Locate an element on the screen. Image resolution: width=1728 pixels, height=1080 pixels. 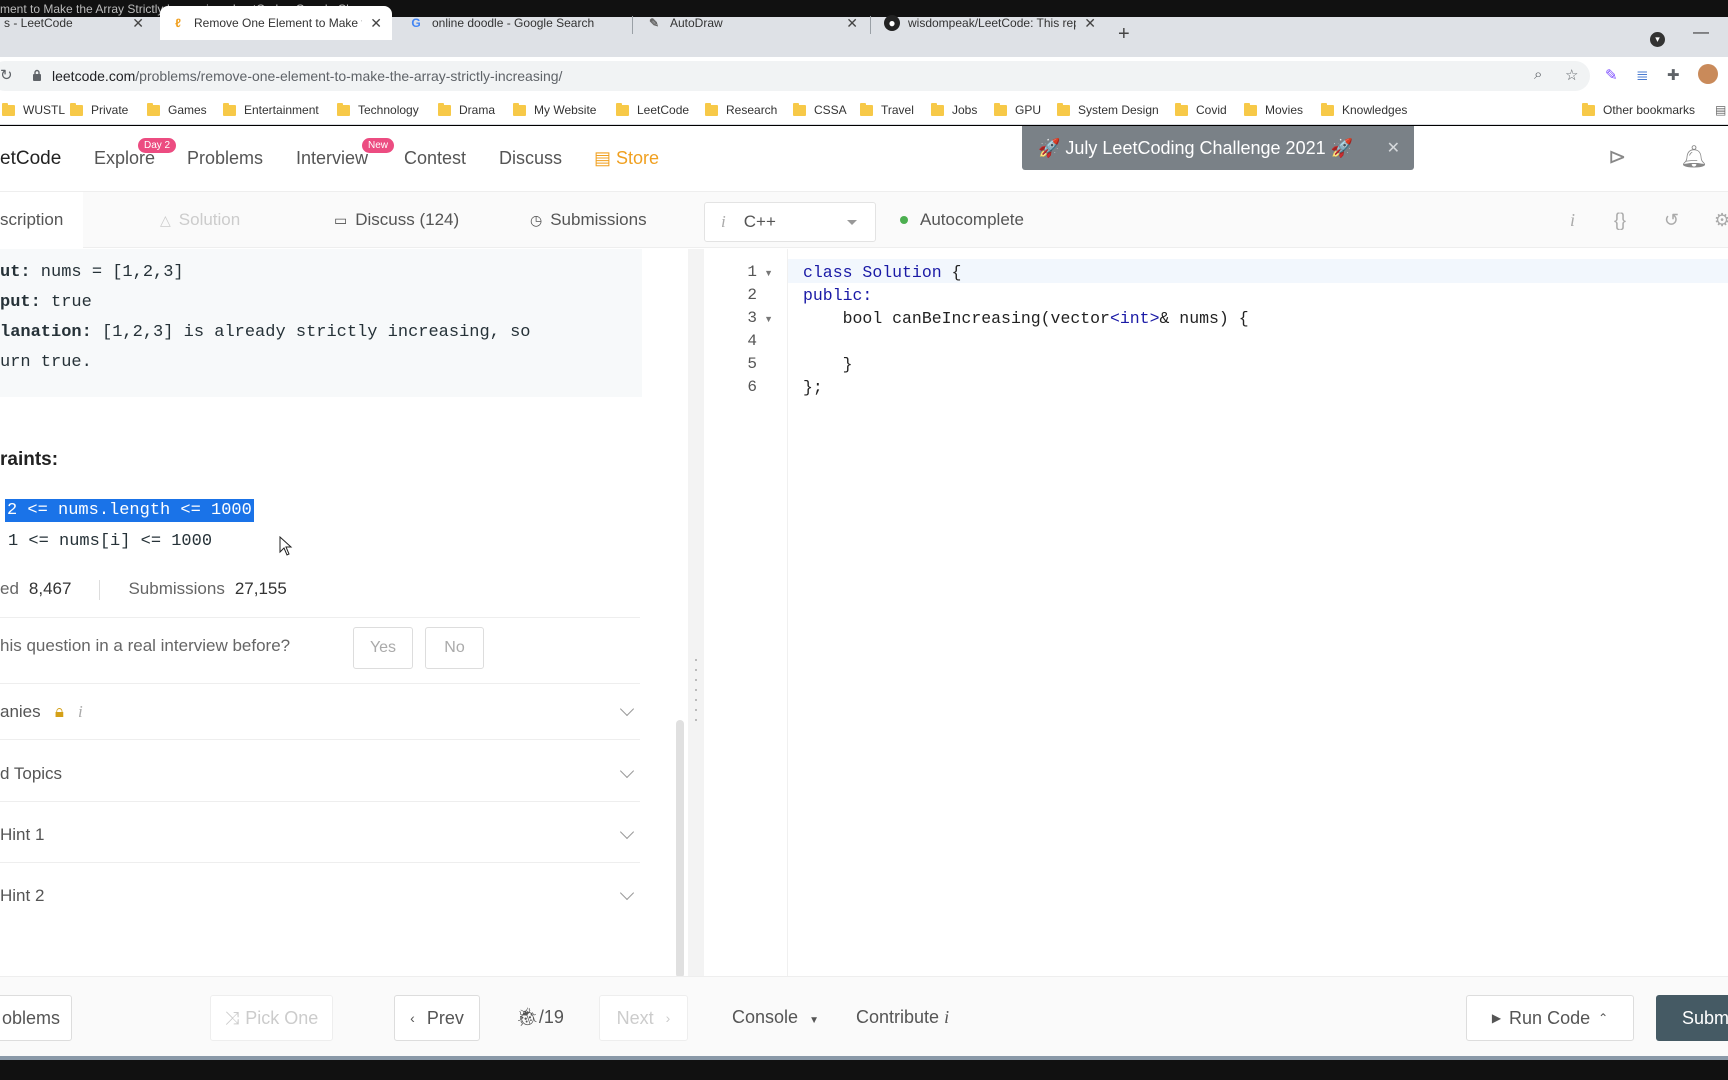
autocomplete-toggle: Autocomplete is located at coordinates (962, 220).